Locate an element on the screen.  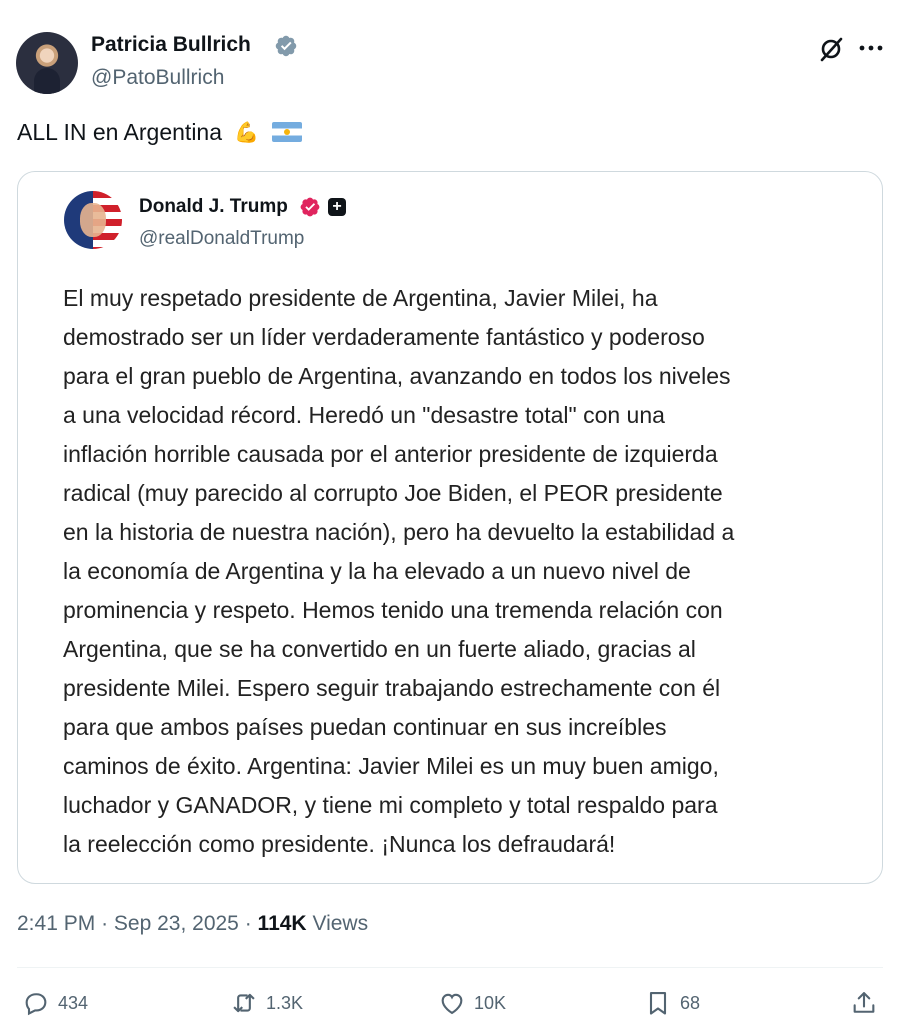
repost-count: 1.3K is located at coordinates (285, 1002).